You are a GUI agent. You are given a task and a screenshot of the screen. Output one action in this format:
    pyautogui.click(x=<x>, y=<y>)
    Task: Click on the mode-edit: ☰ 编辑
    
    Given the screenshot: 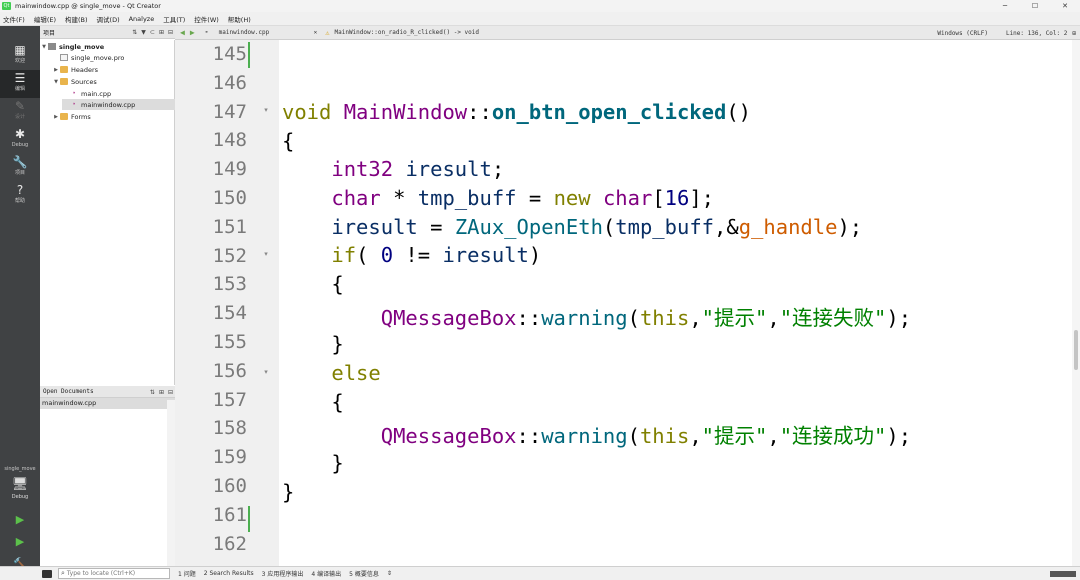 What is the action you would take?
    pyautogui.click(x=20, y=84)
    